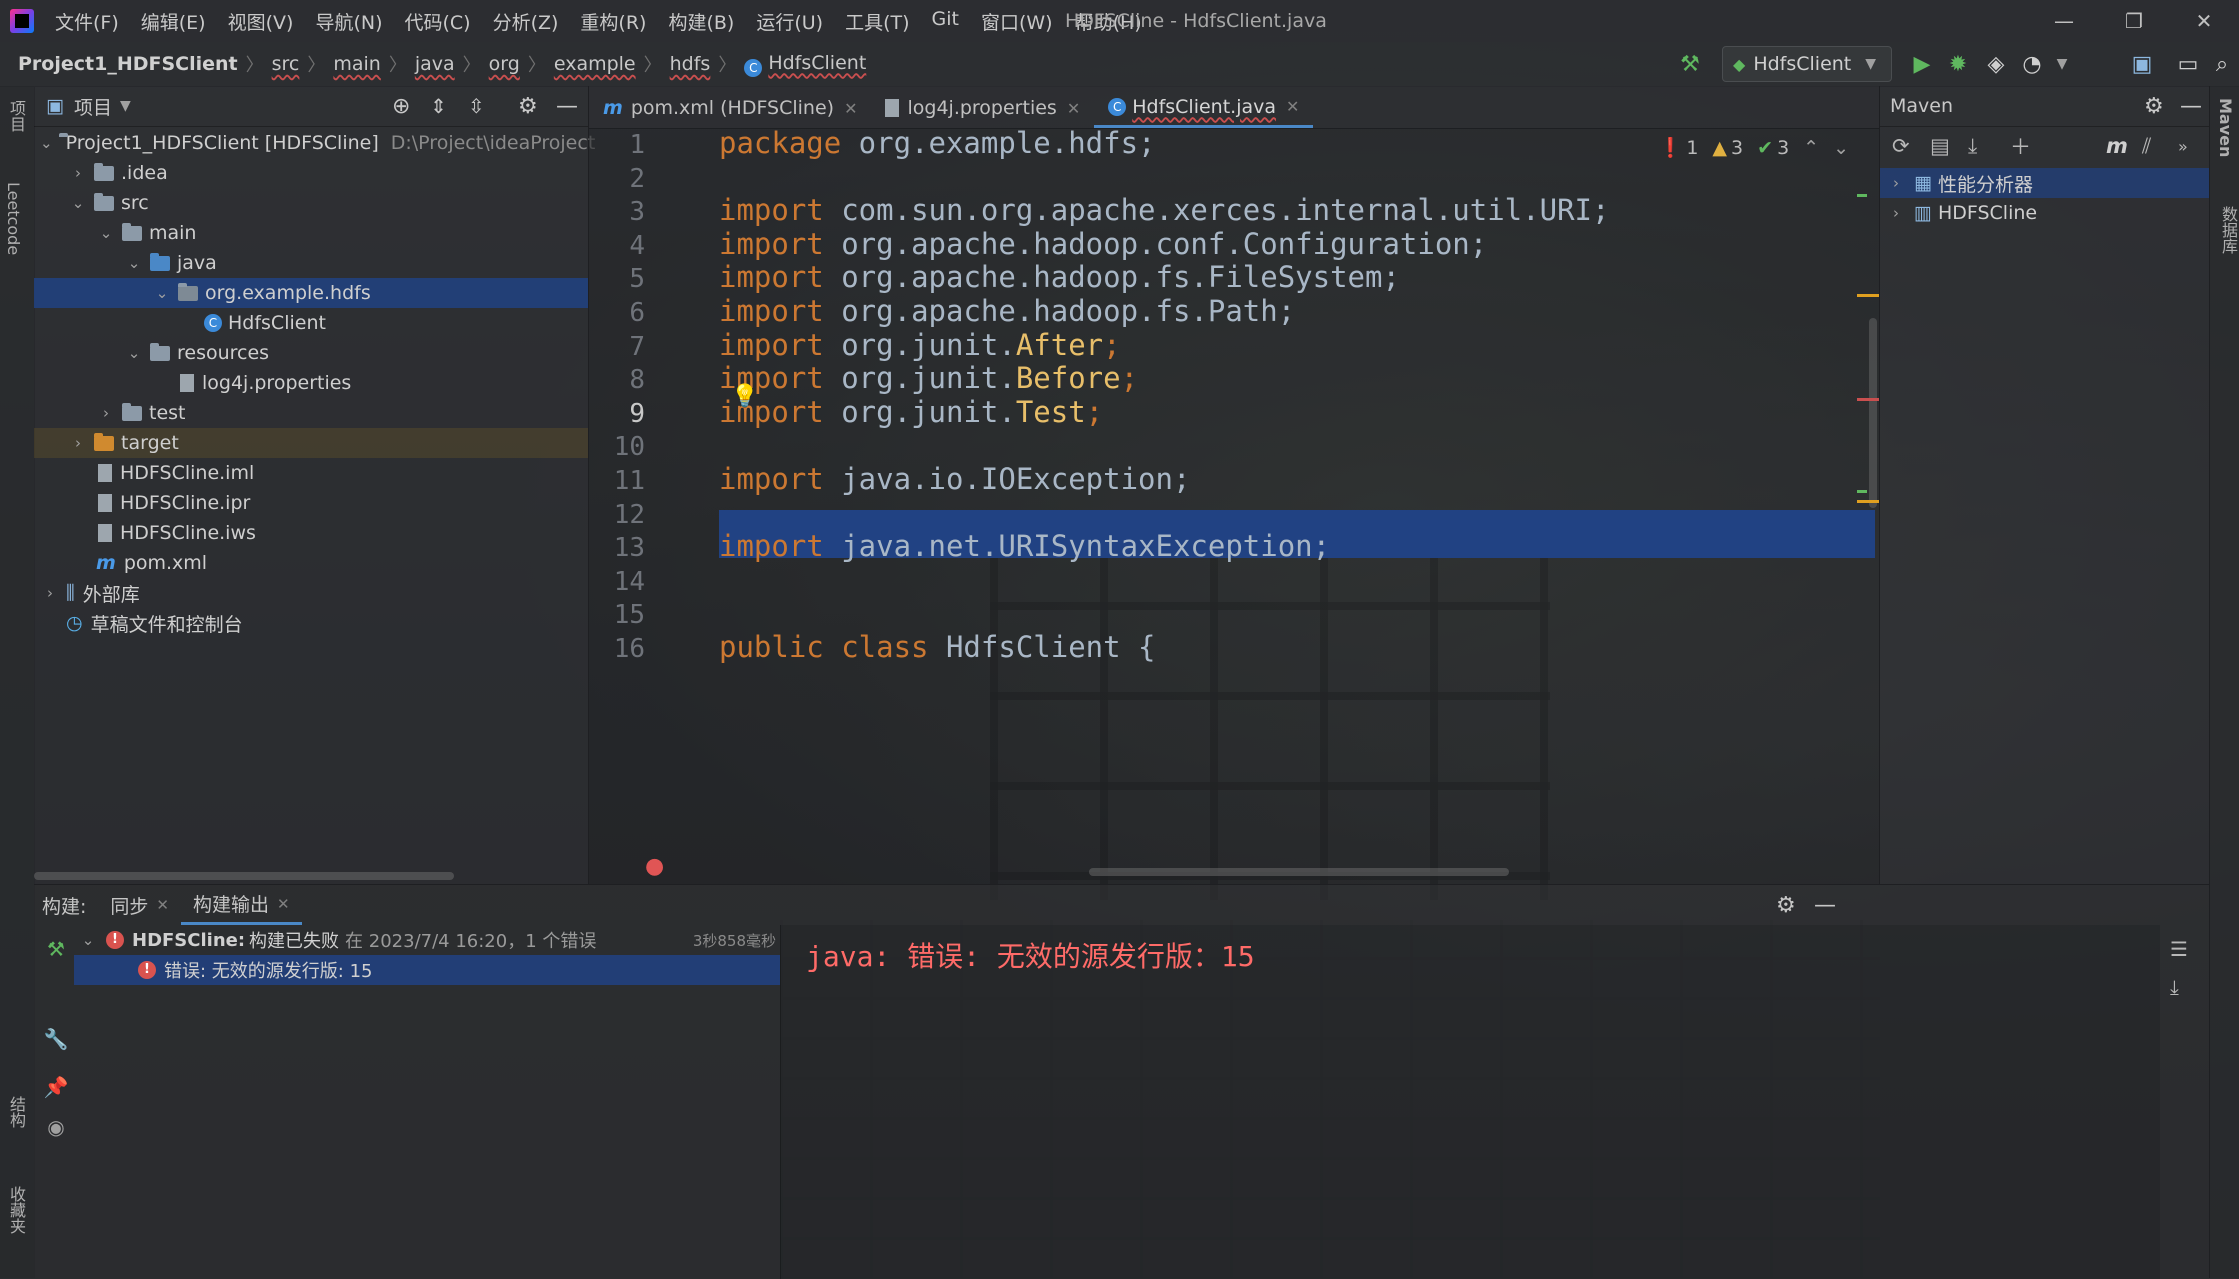 The image size is (2239, 1279). I want to click on scroll-to-end-icon: ⤓, so click(2174, 987).